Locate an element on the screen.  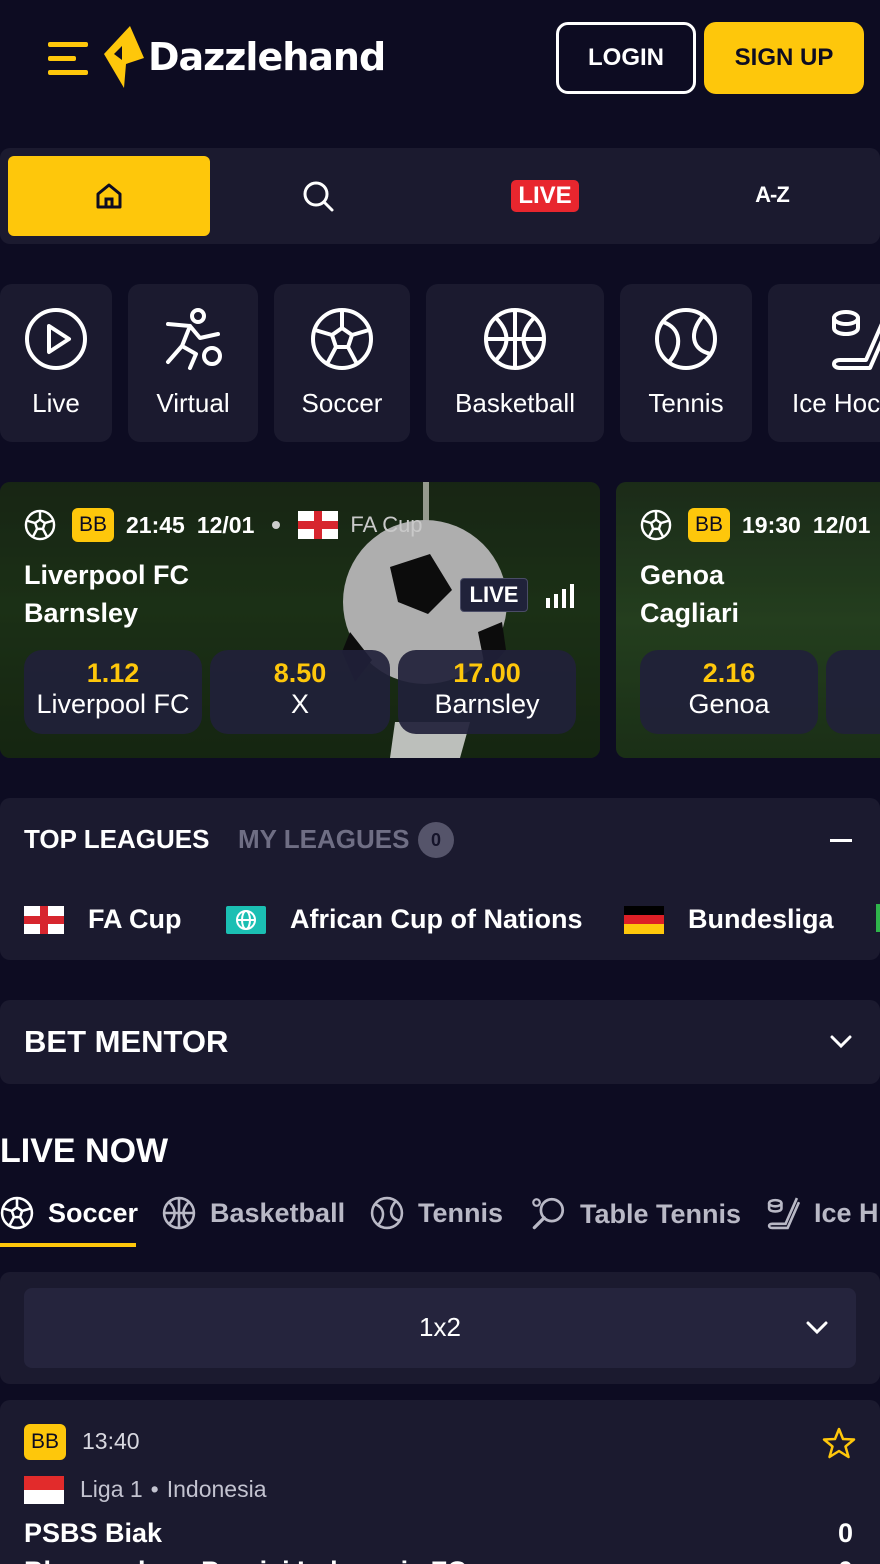
play-circle-icon is located at coordinates (56, 339).